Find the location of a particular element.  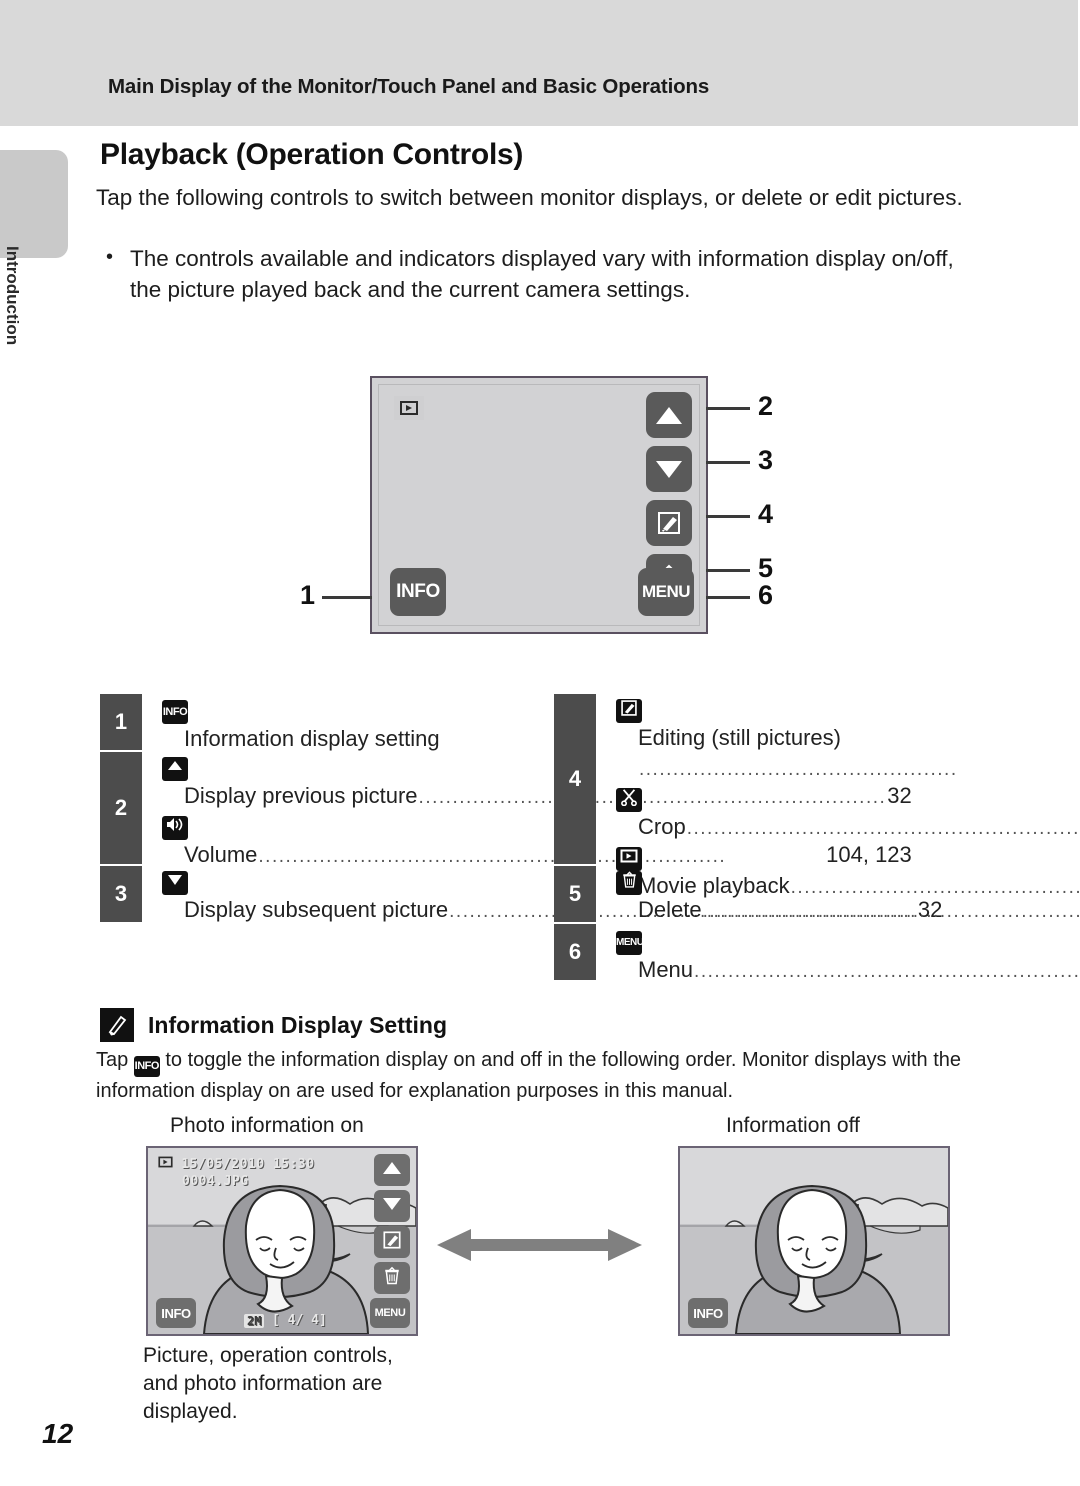

callout-number-4: 4 is located at coordinates (766, 514).